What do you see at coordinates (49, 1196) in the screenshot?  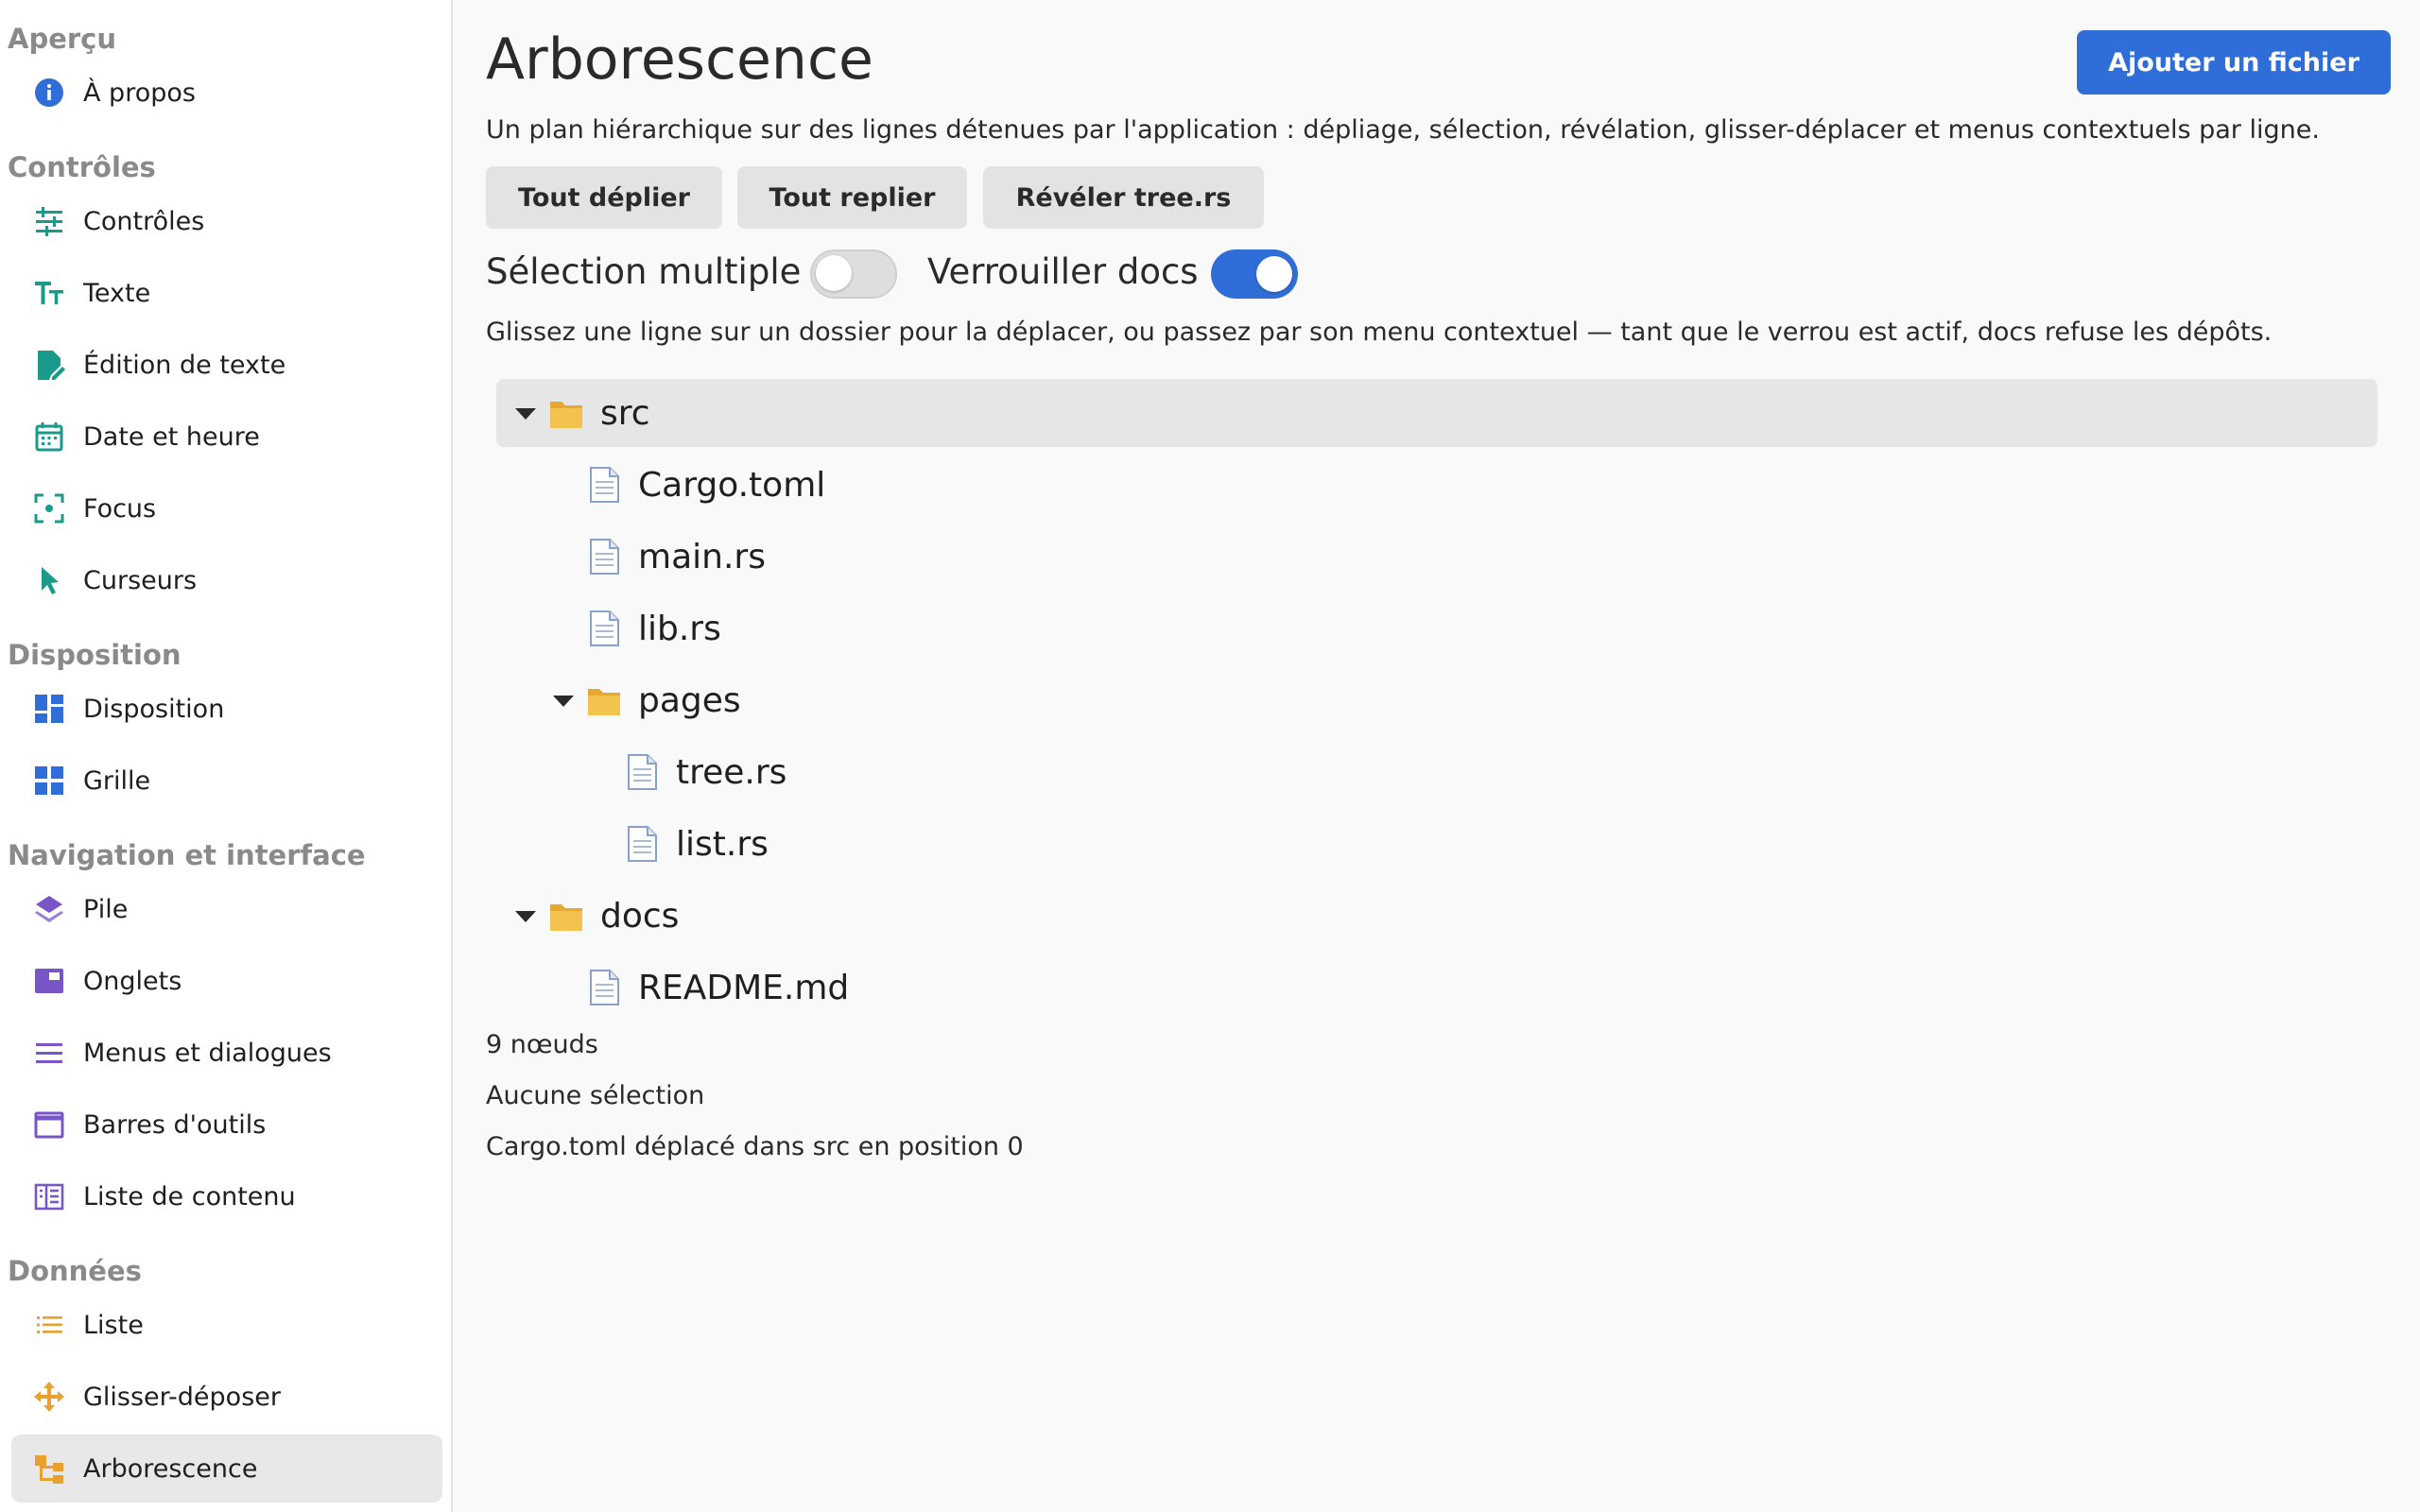 I see `content-list-icon` at bounding box center [49, 1196].